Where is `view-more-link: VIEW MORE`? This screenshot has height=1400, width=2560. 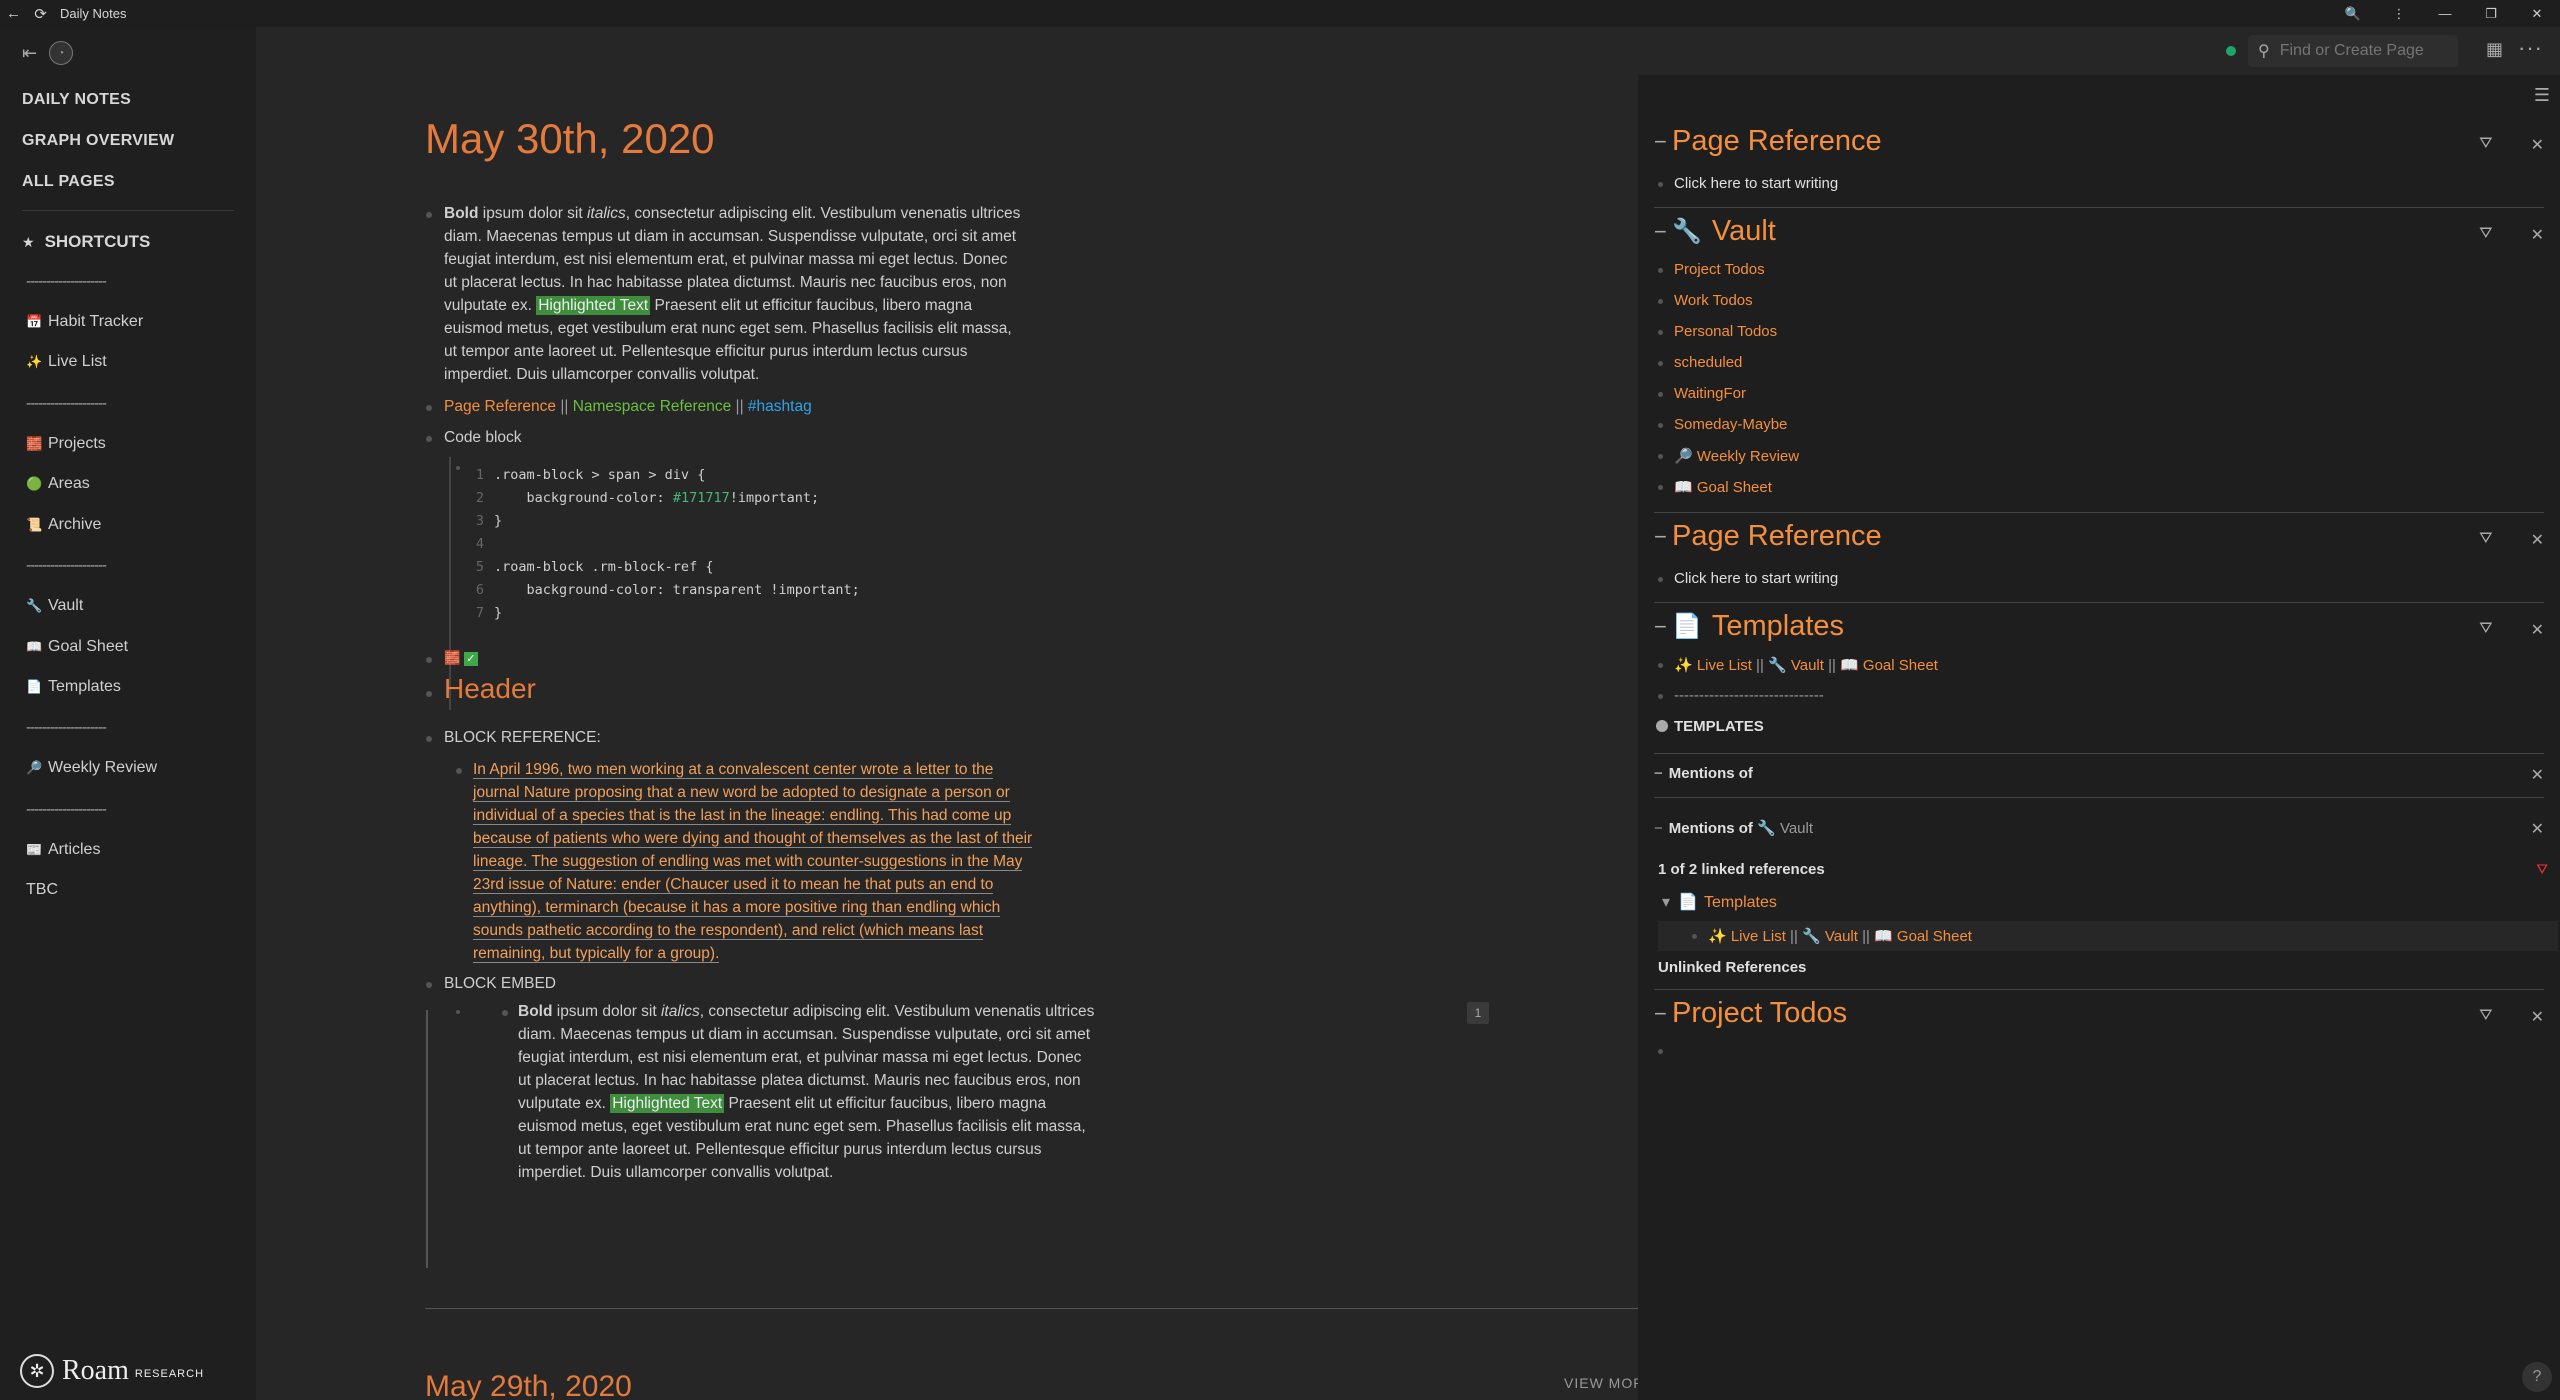
view-more-link: VIEW MORE is located at coordinates (1601, 1383).